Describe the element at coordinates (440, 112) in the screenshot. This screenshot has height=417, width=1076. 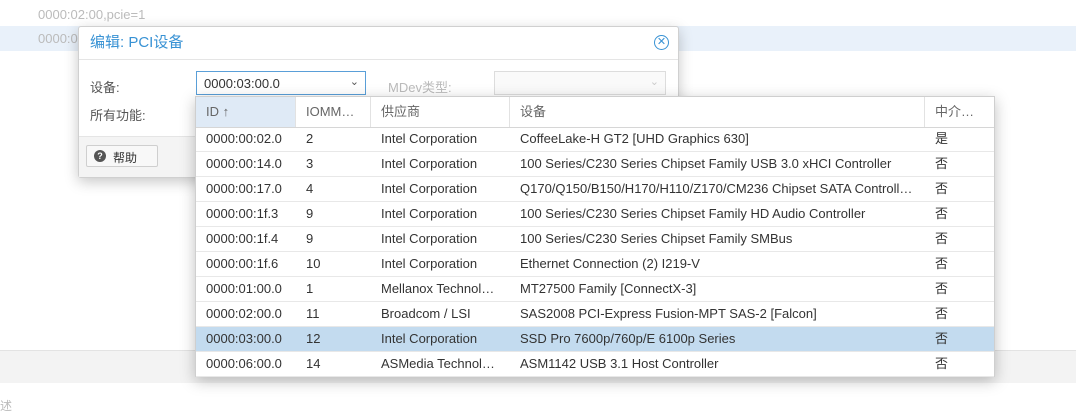
I see `column-header-vendor: 供应商` at that location.